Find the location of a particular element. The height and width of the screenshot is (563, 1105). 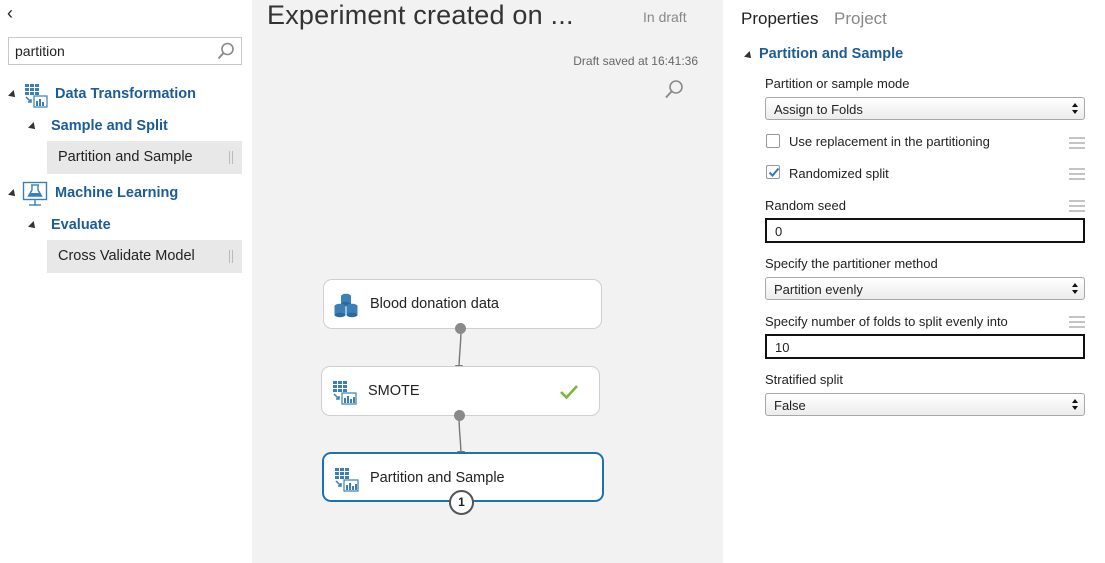

dataset-icon is located at coordinates (346, 305).